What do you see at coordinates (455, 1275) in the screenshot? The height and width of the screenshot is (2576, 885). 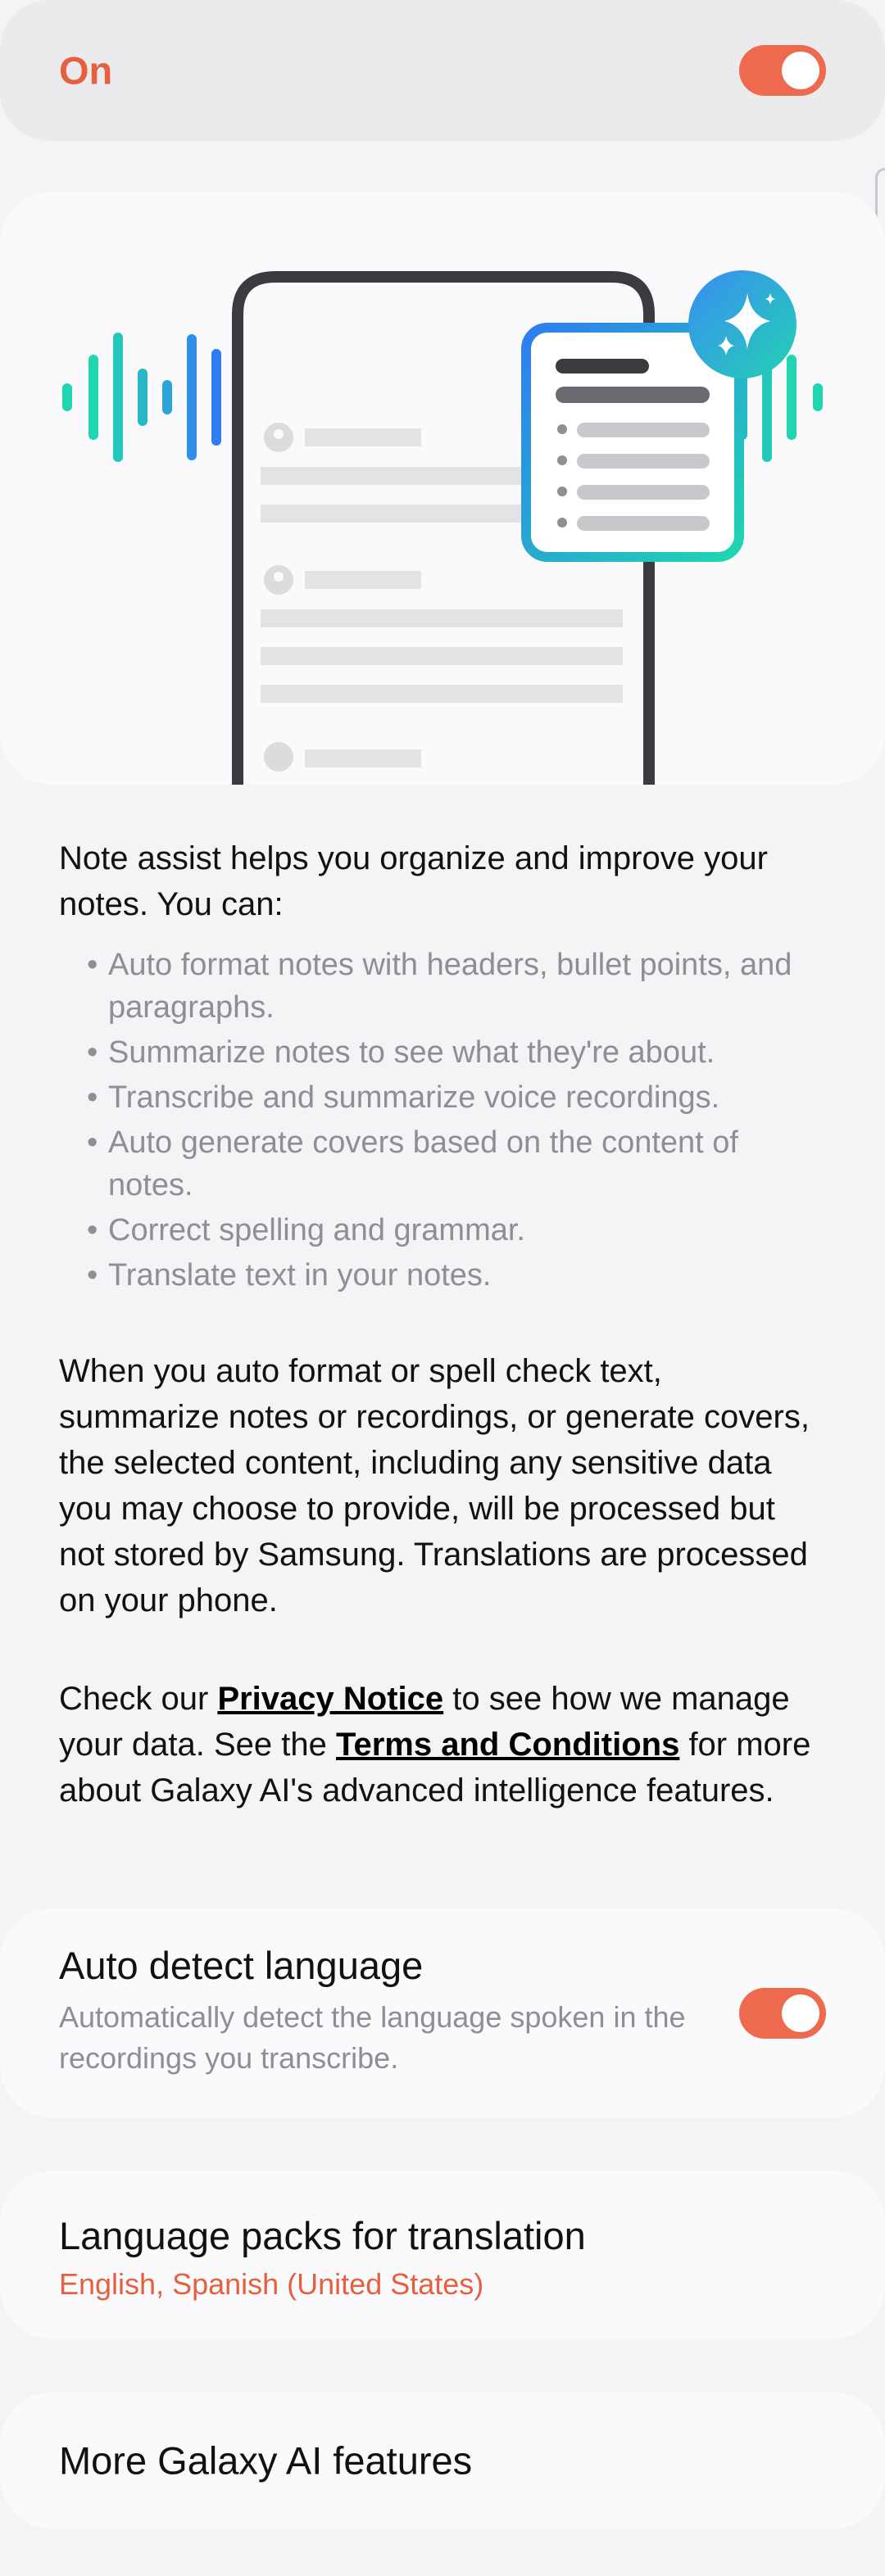 I see `list-item: Translate text in your notes.` at bounding box center [455, 1275].